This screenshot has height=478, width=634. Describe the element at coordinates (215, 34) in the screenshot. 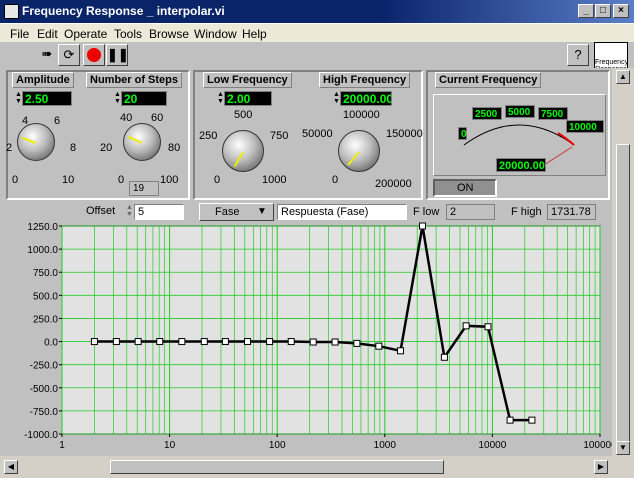

I see `menu-window: Window` at that location.